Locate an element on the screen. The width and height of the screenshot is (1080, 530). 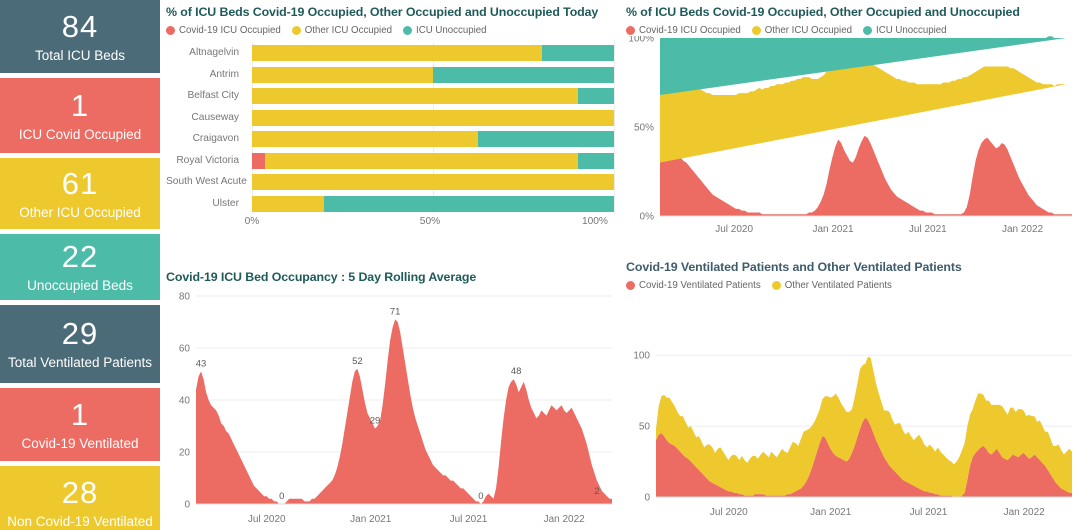
hbar-row: Antrim is located at coordinates (393, 75).